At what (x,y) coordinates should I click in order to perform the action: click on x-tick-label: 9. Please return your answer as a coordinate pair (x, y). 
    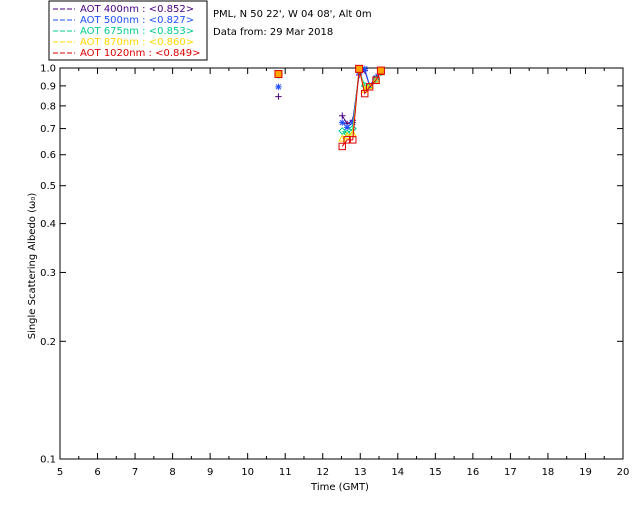
    Looking at the image, I should click on (210, 472).